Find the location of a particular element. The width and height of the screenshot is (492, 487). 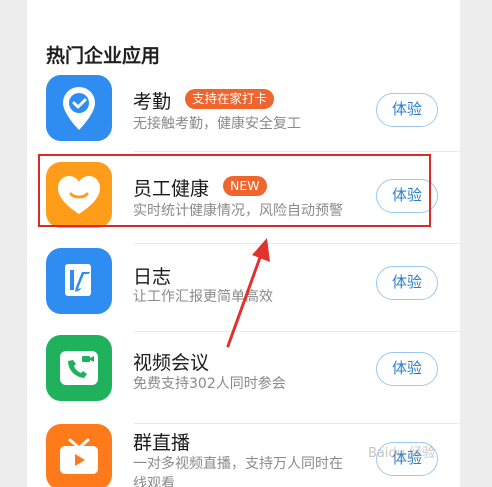

location-check-icon is located at coordinates (79, 108).